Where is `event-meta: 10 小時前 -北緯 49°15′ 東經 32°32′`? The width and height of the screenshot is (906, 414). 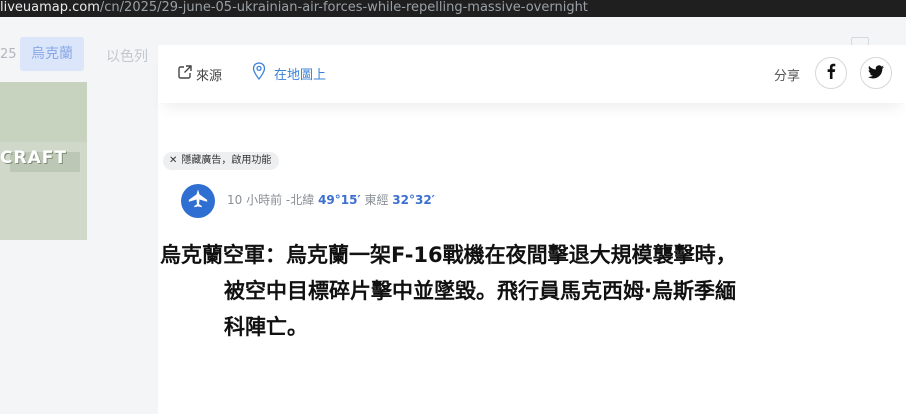
event-meta: 10 小時前 -北緯 49°15′ 東經 32°32′ is located at coordinates (331, 199).